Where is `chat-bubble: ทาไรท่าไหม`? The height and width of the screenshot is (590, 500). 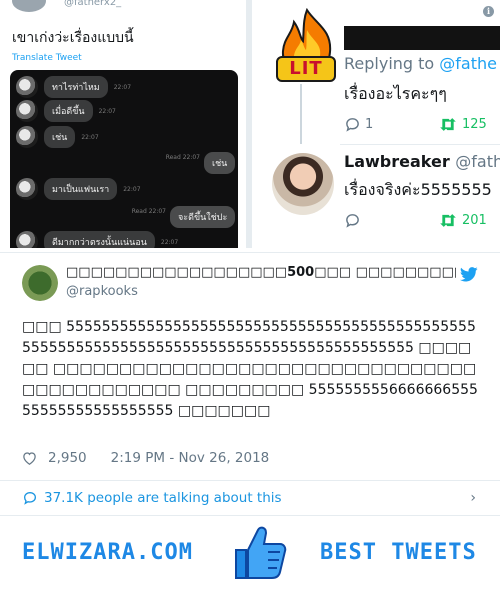
chat-bubble: ทาไรท่าไหม is located at coordinates (76, 87).